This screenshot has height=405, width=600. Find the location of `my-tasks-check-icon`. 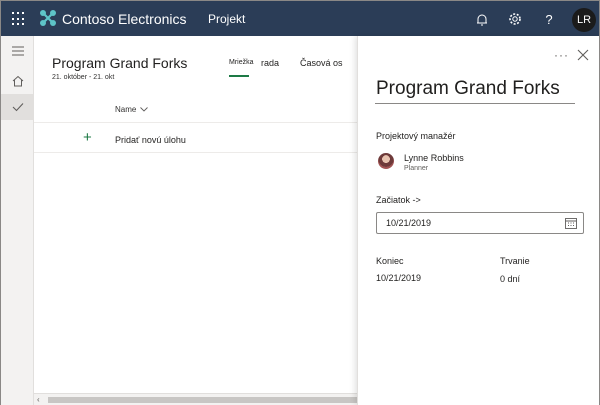

my-tasks-check-icon is located at coordinates (17, 107).